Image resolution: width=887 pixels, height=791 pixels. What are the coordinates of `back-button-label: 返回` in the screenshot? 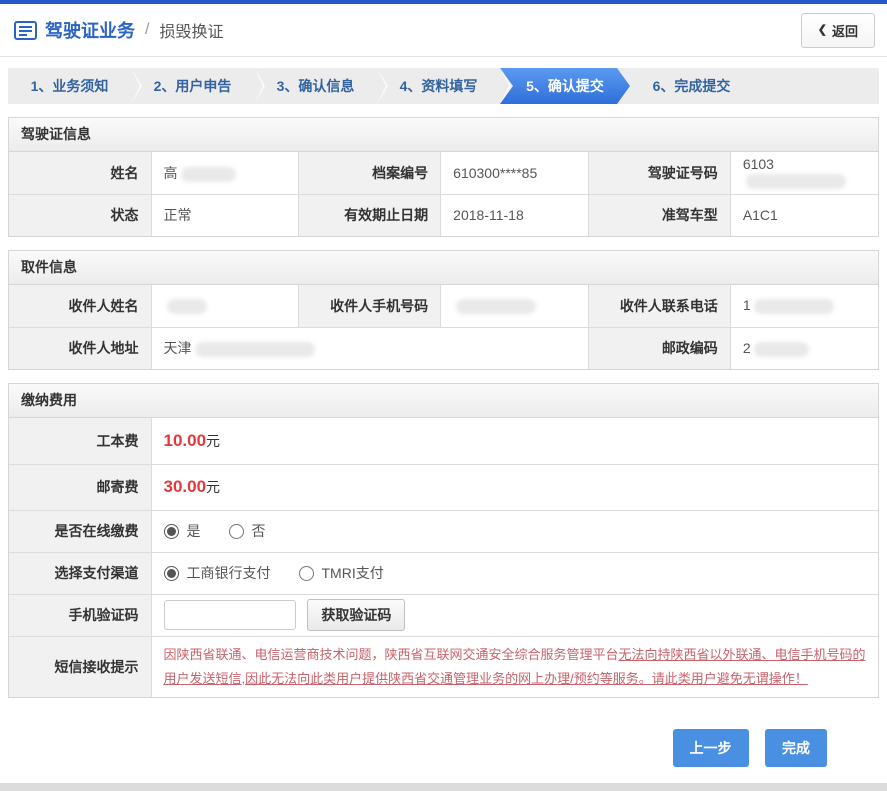 It's located at (844, 31).